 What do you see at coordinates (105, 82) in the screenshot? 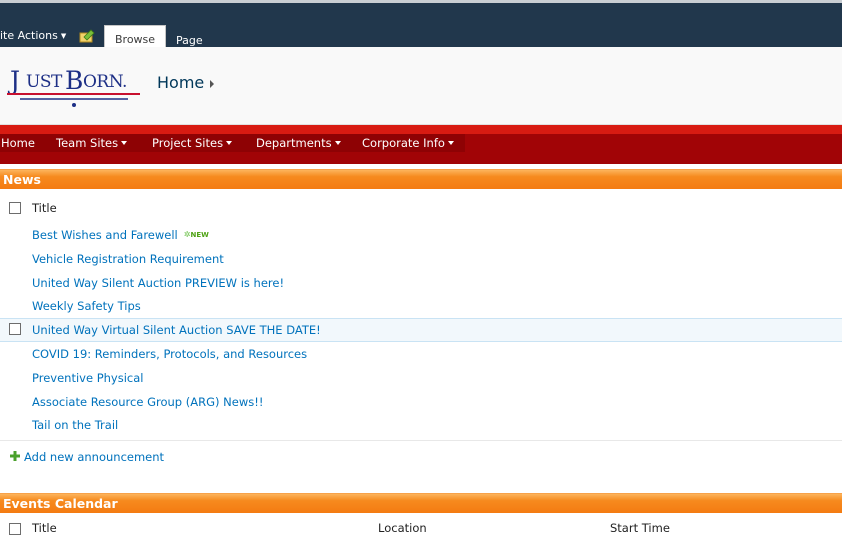
I see `svg-text: ORN.` at bounding box center [105, 82].